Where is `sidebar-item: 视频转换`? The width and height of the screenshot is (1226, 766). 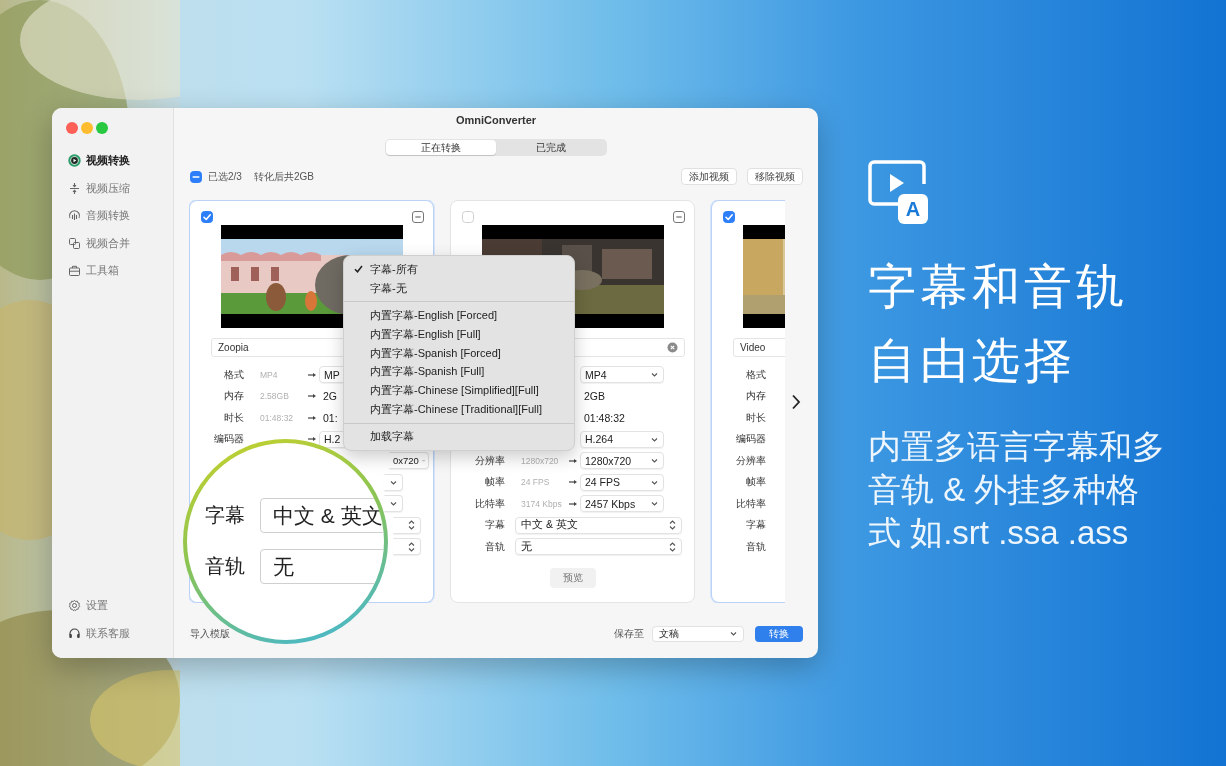 sidebar-item: 视频转换 is located at coordinates (112, 161).